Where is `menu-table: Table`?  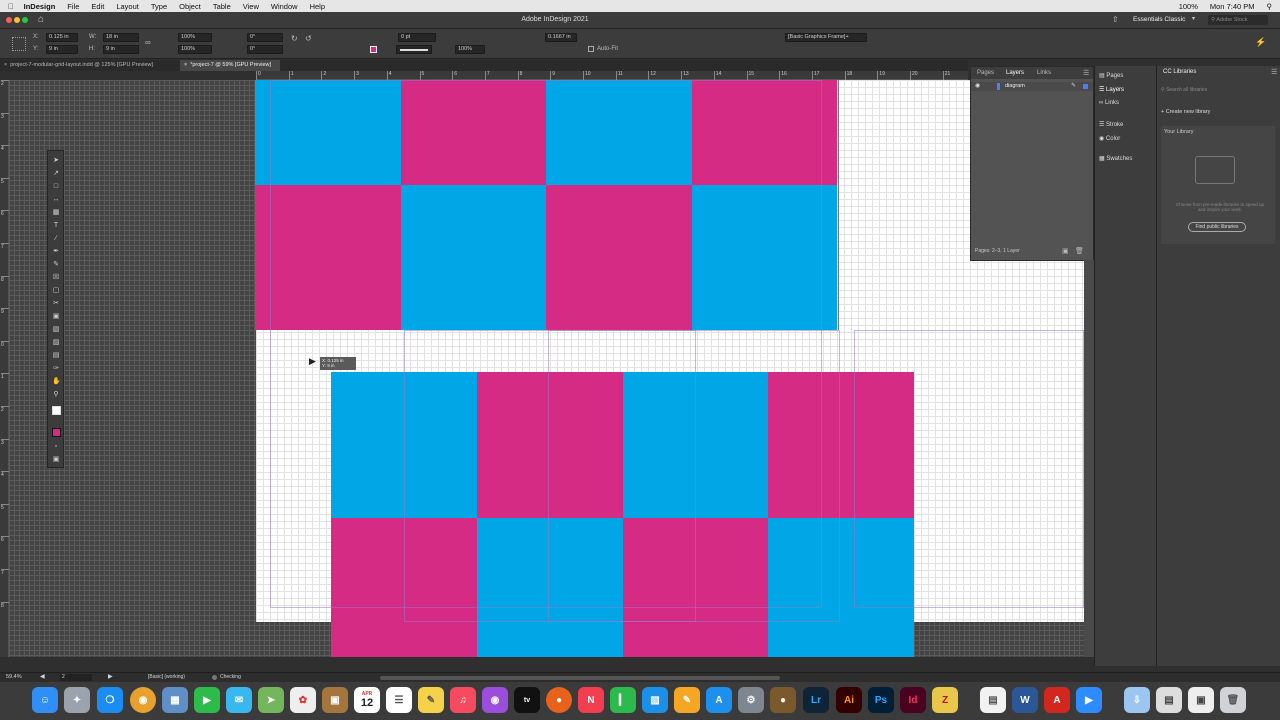 menu-table: Table is located at coordinates (222, 6).